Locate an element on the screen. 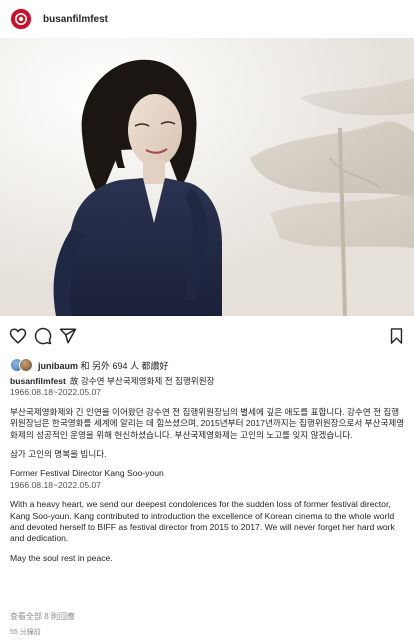 This screenshot has width=414, height=640. caption-title: 故 강수연 부산국제영화제 전 집행위원장 is located at coordinates (142, 381).